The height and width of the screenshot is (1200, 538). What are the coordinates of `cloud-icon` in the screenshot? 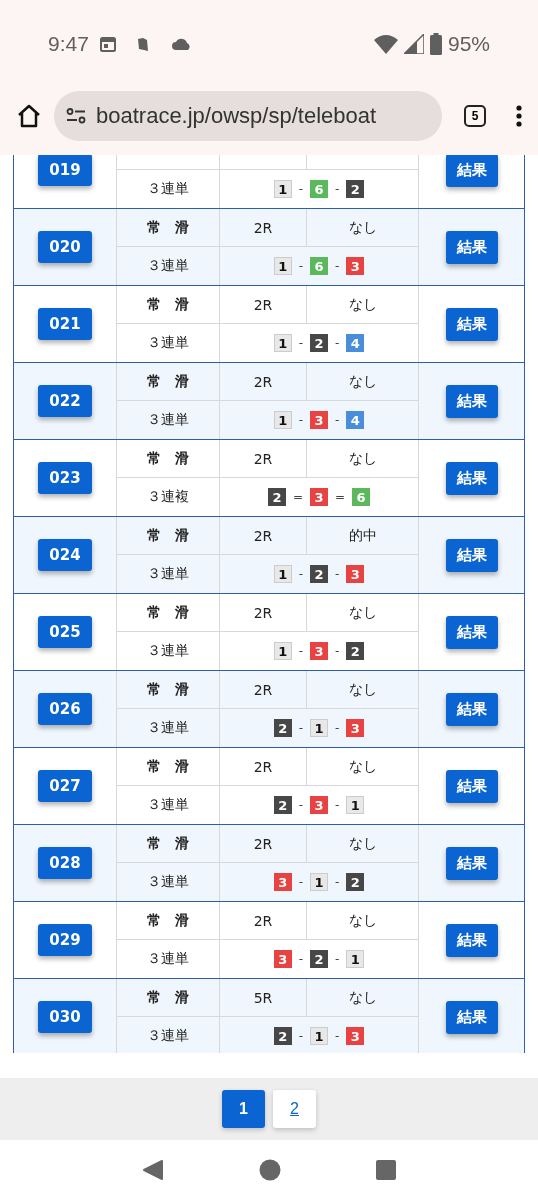 It's located at (181, 44).